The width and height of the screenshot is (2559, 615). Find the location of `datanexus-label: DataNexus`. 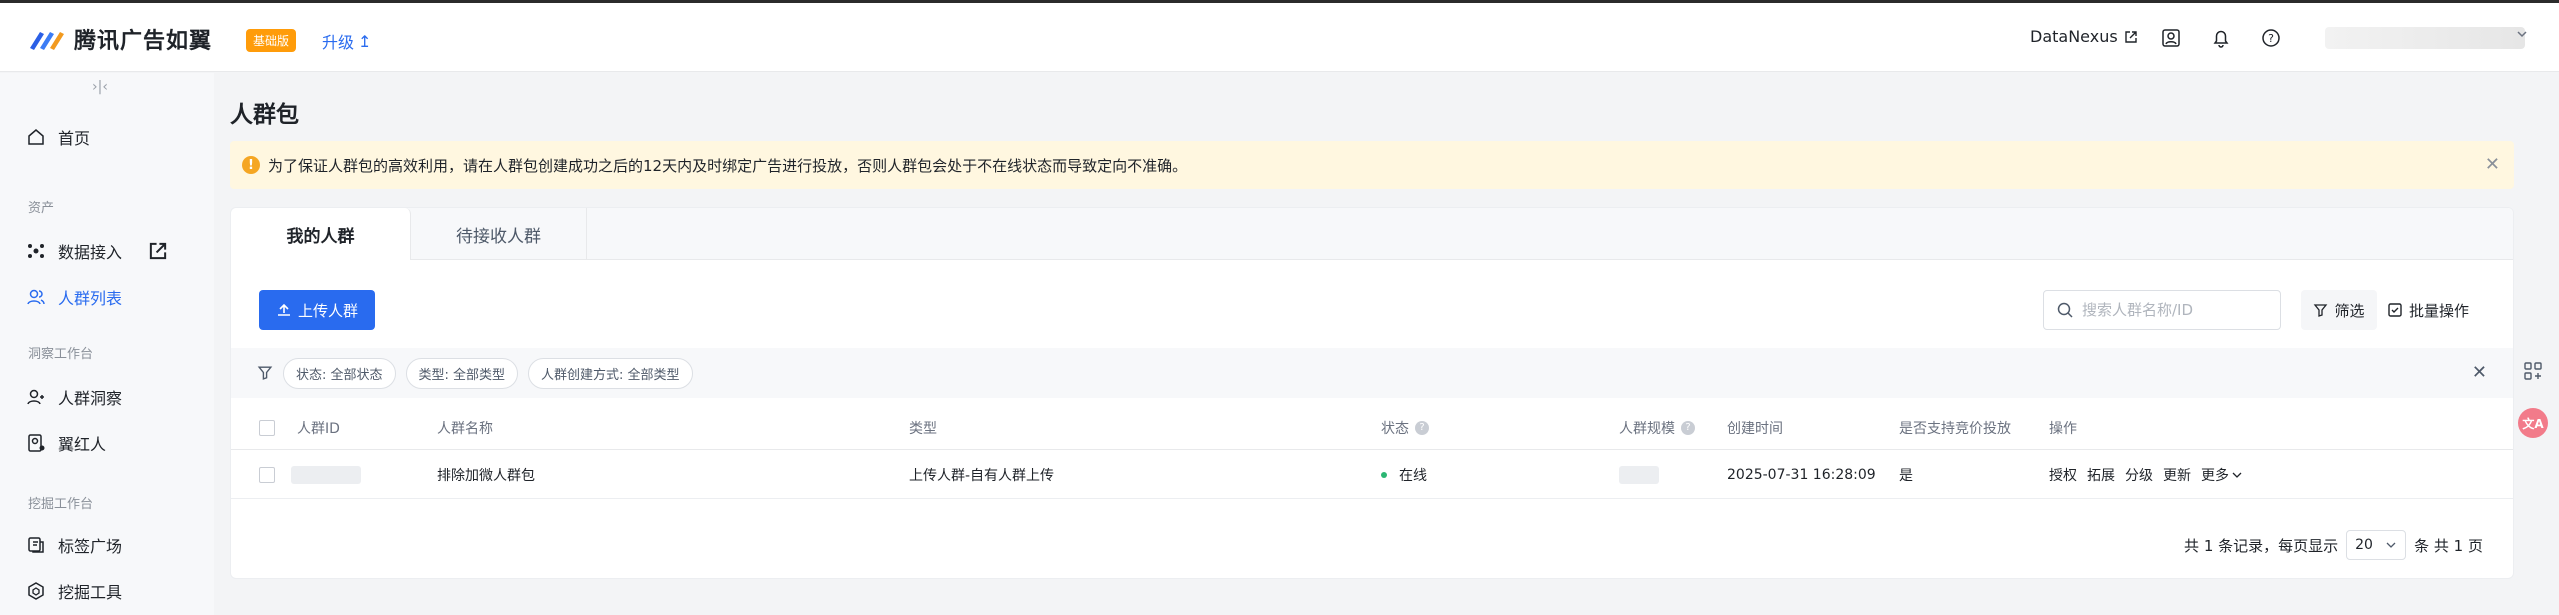

datanexus-label: DataNexus is located at coordinates (2074, 36).